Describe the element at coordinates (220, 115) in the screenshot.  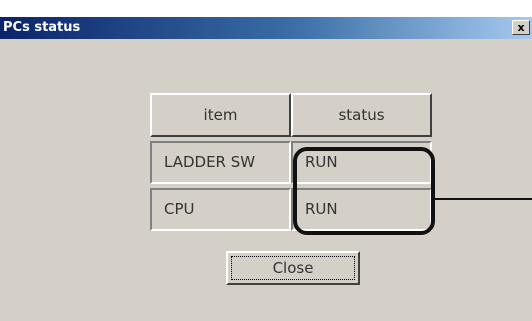
I see `header-item: item` at that location.